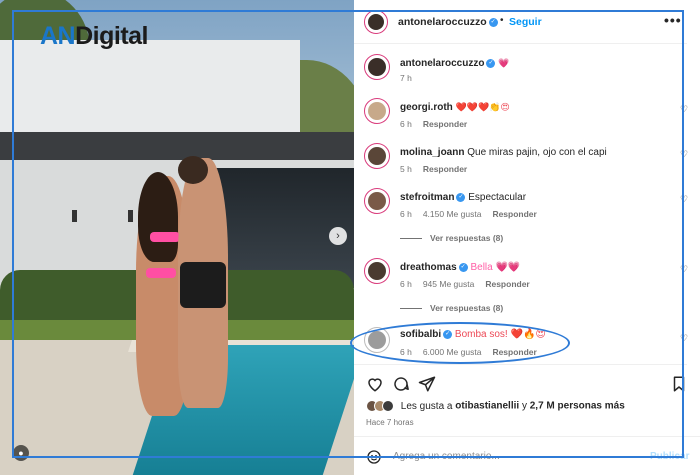 The image size is (700, 475). I want to click on photo-house-roof, so click(177, 146).